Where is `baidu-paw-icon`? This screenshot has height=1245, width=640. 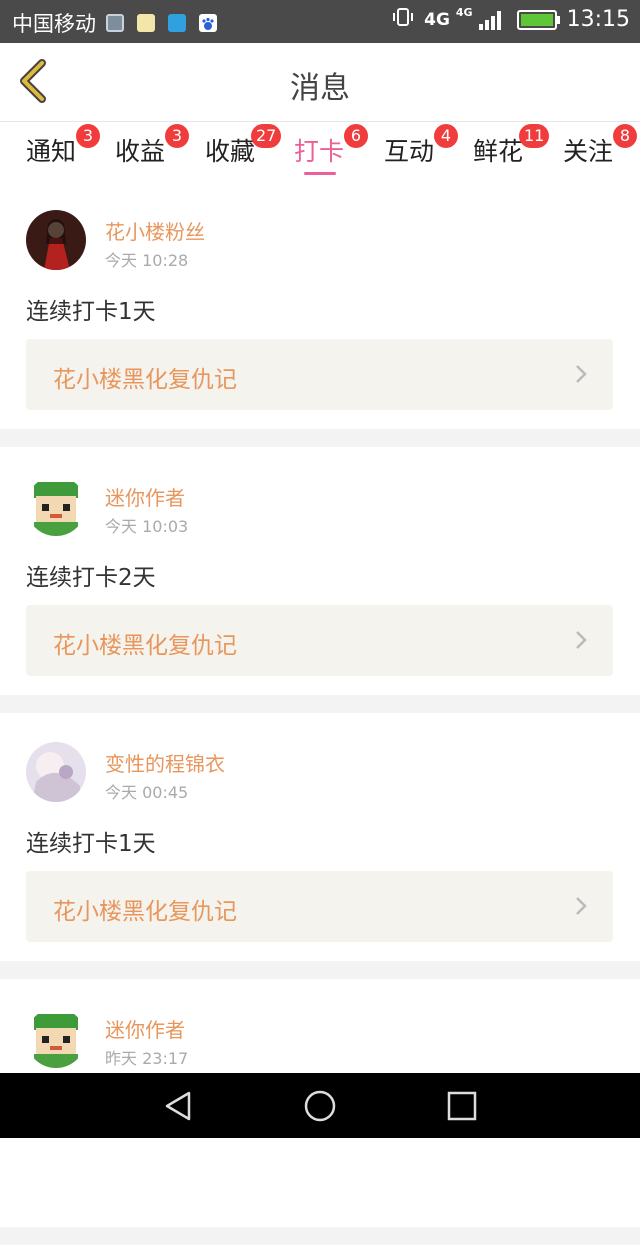
baidu-paw-icon is located at coordinates (208, 23).